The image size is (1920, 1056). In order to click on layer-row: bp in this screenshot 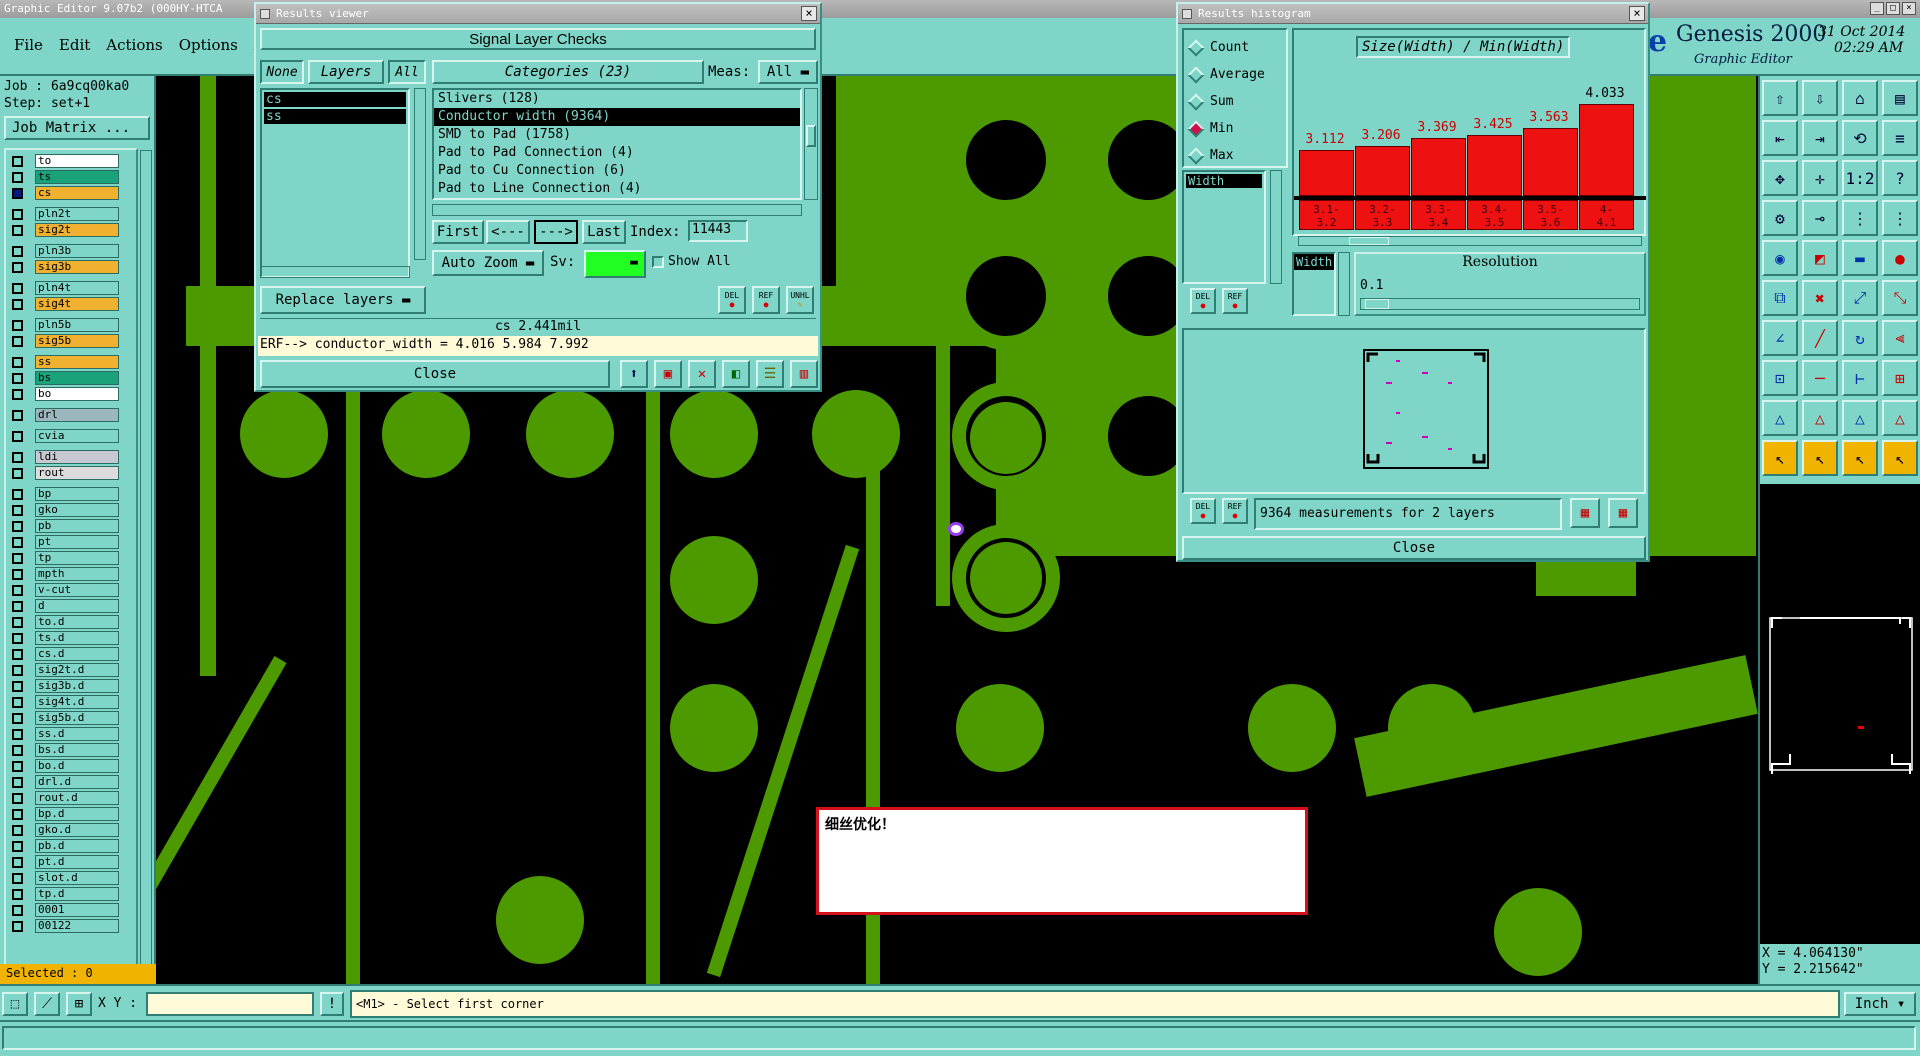, I will do `click(65, 494)`.